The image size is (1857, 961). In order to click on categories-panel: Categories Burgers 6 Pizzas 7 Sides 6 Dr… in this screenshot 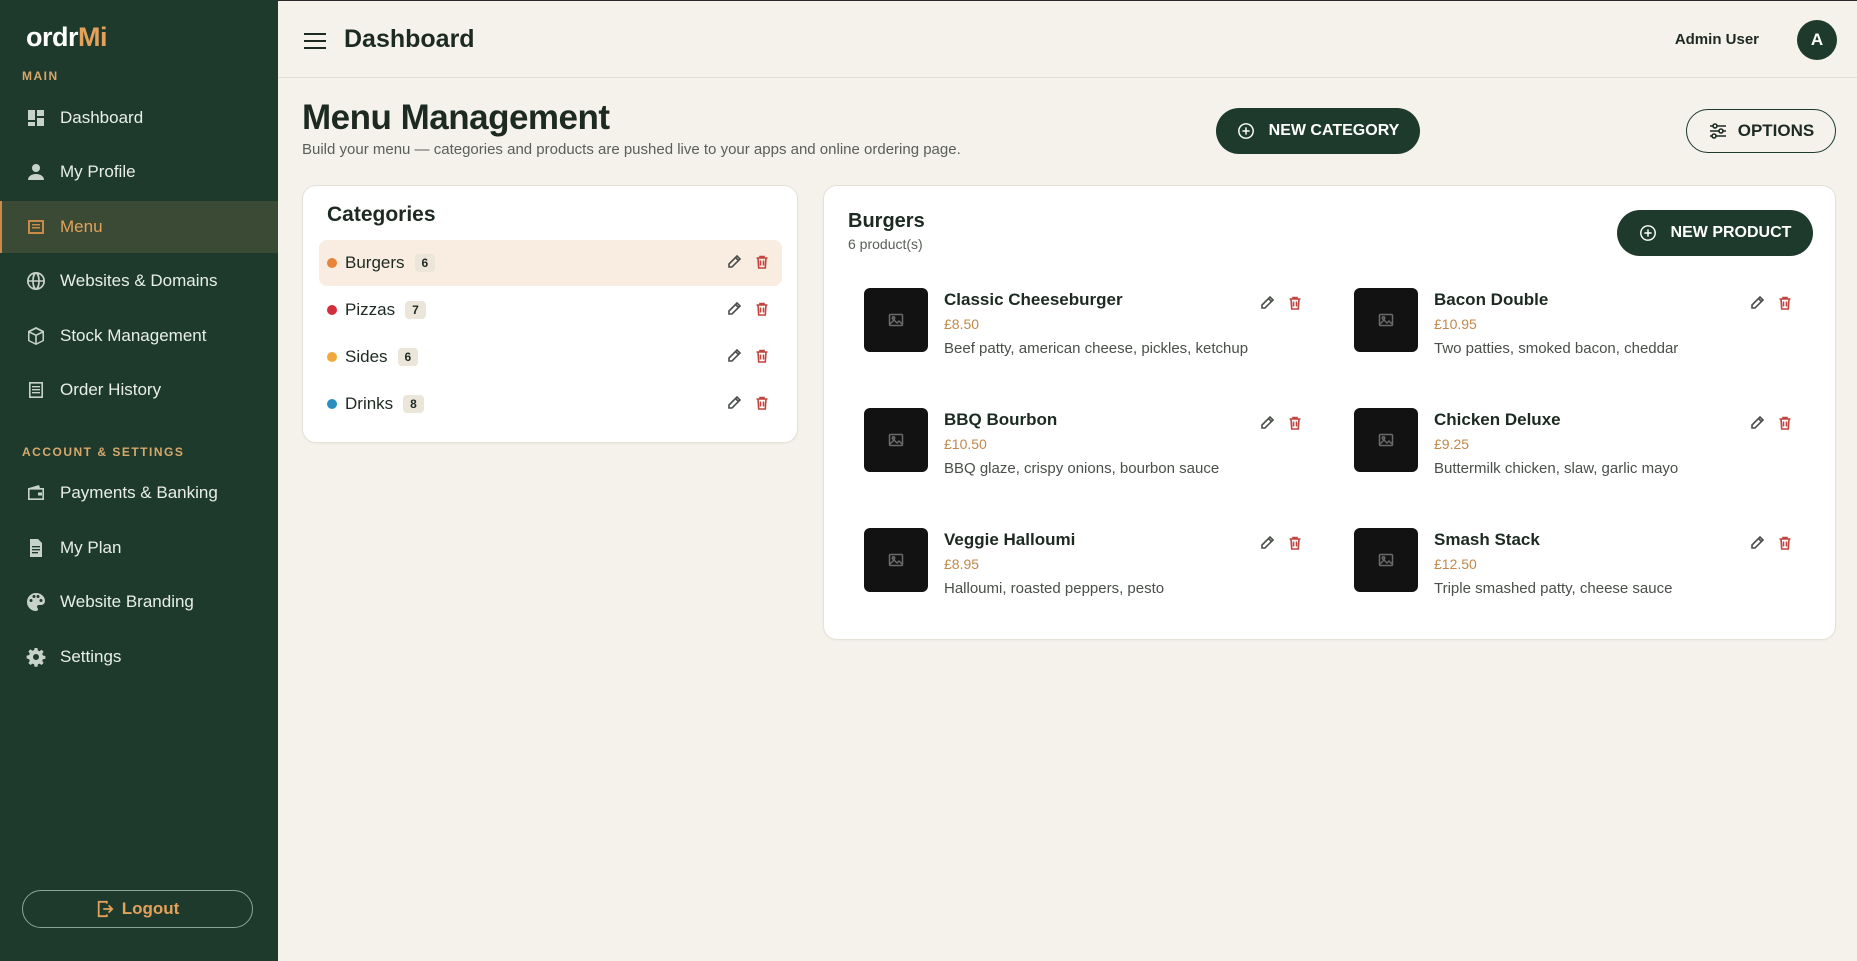, I will do `click(550, 314)`.